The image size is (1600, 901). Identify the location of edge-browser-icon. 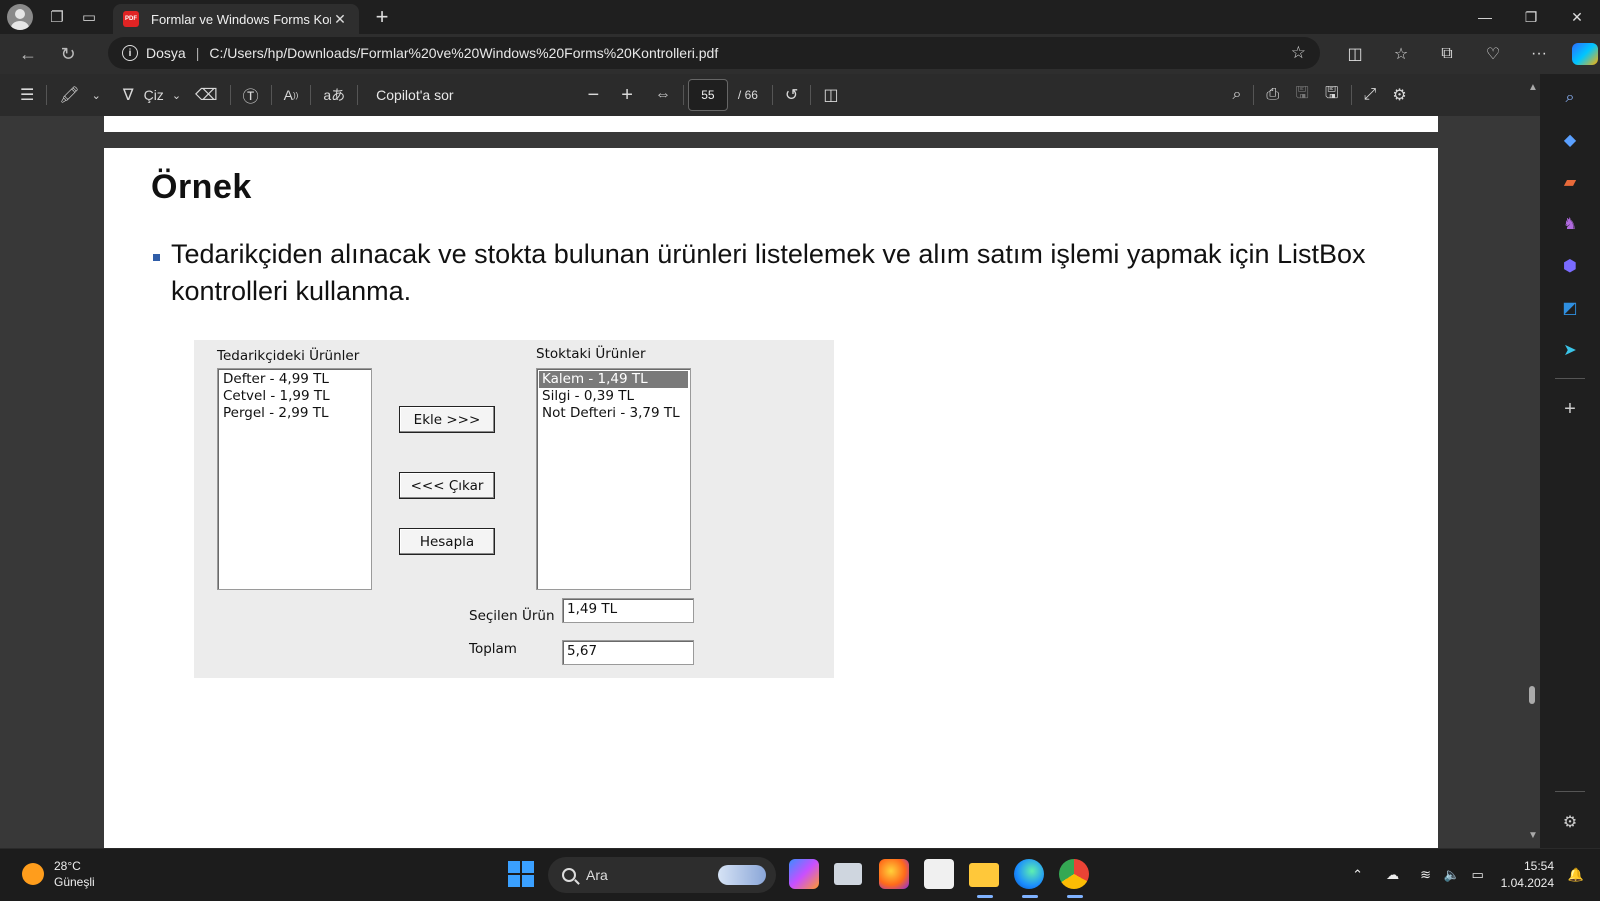
(1029, 874).